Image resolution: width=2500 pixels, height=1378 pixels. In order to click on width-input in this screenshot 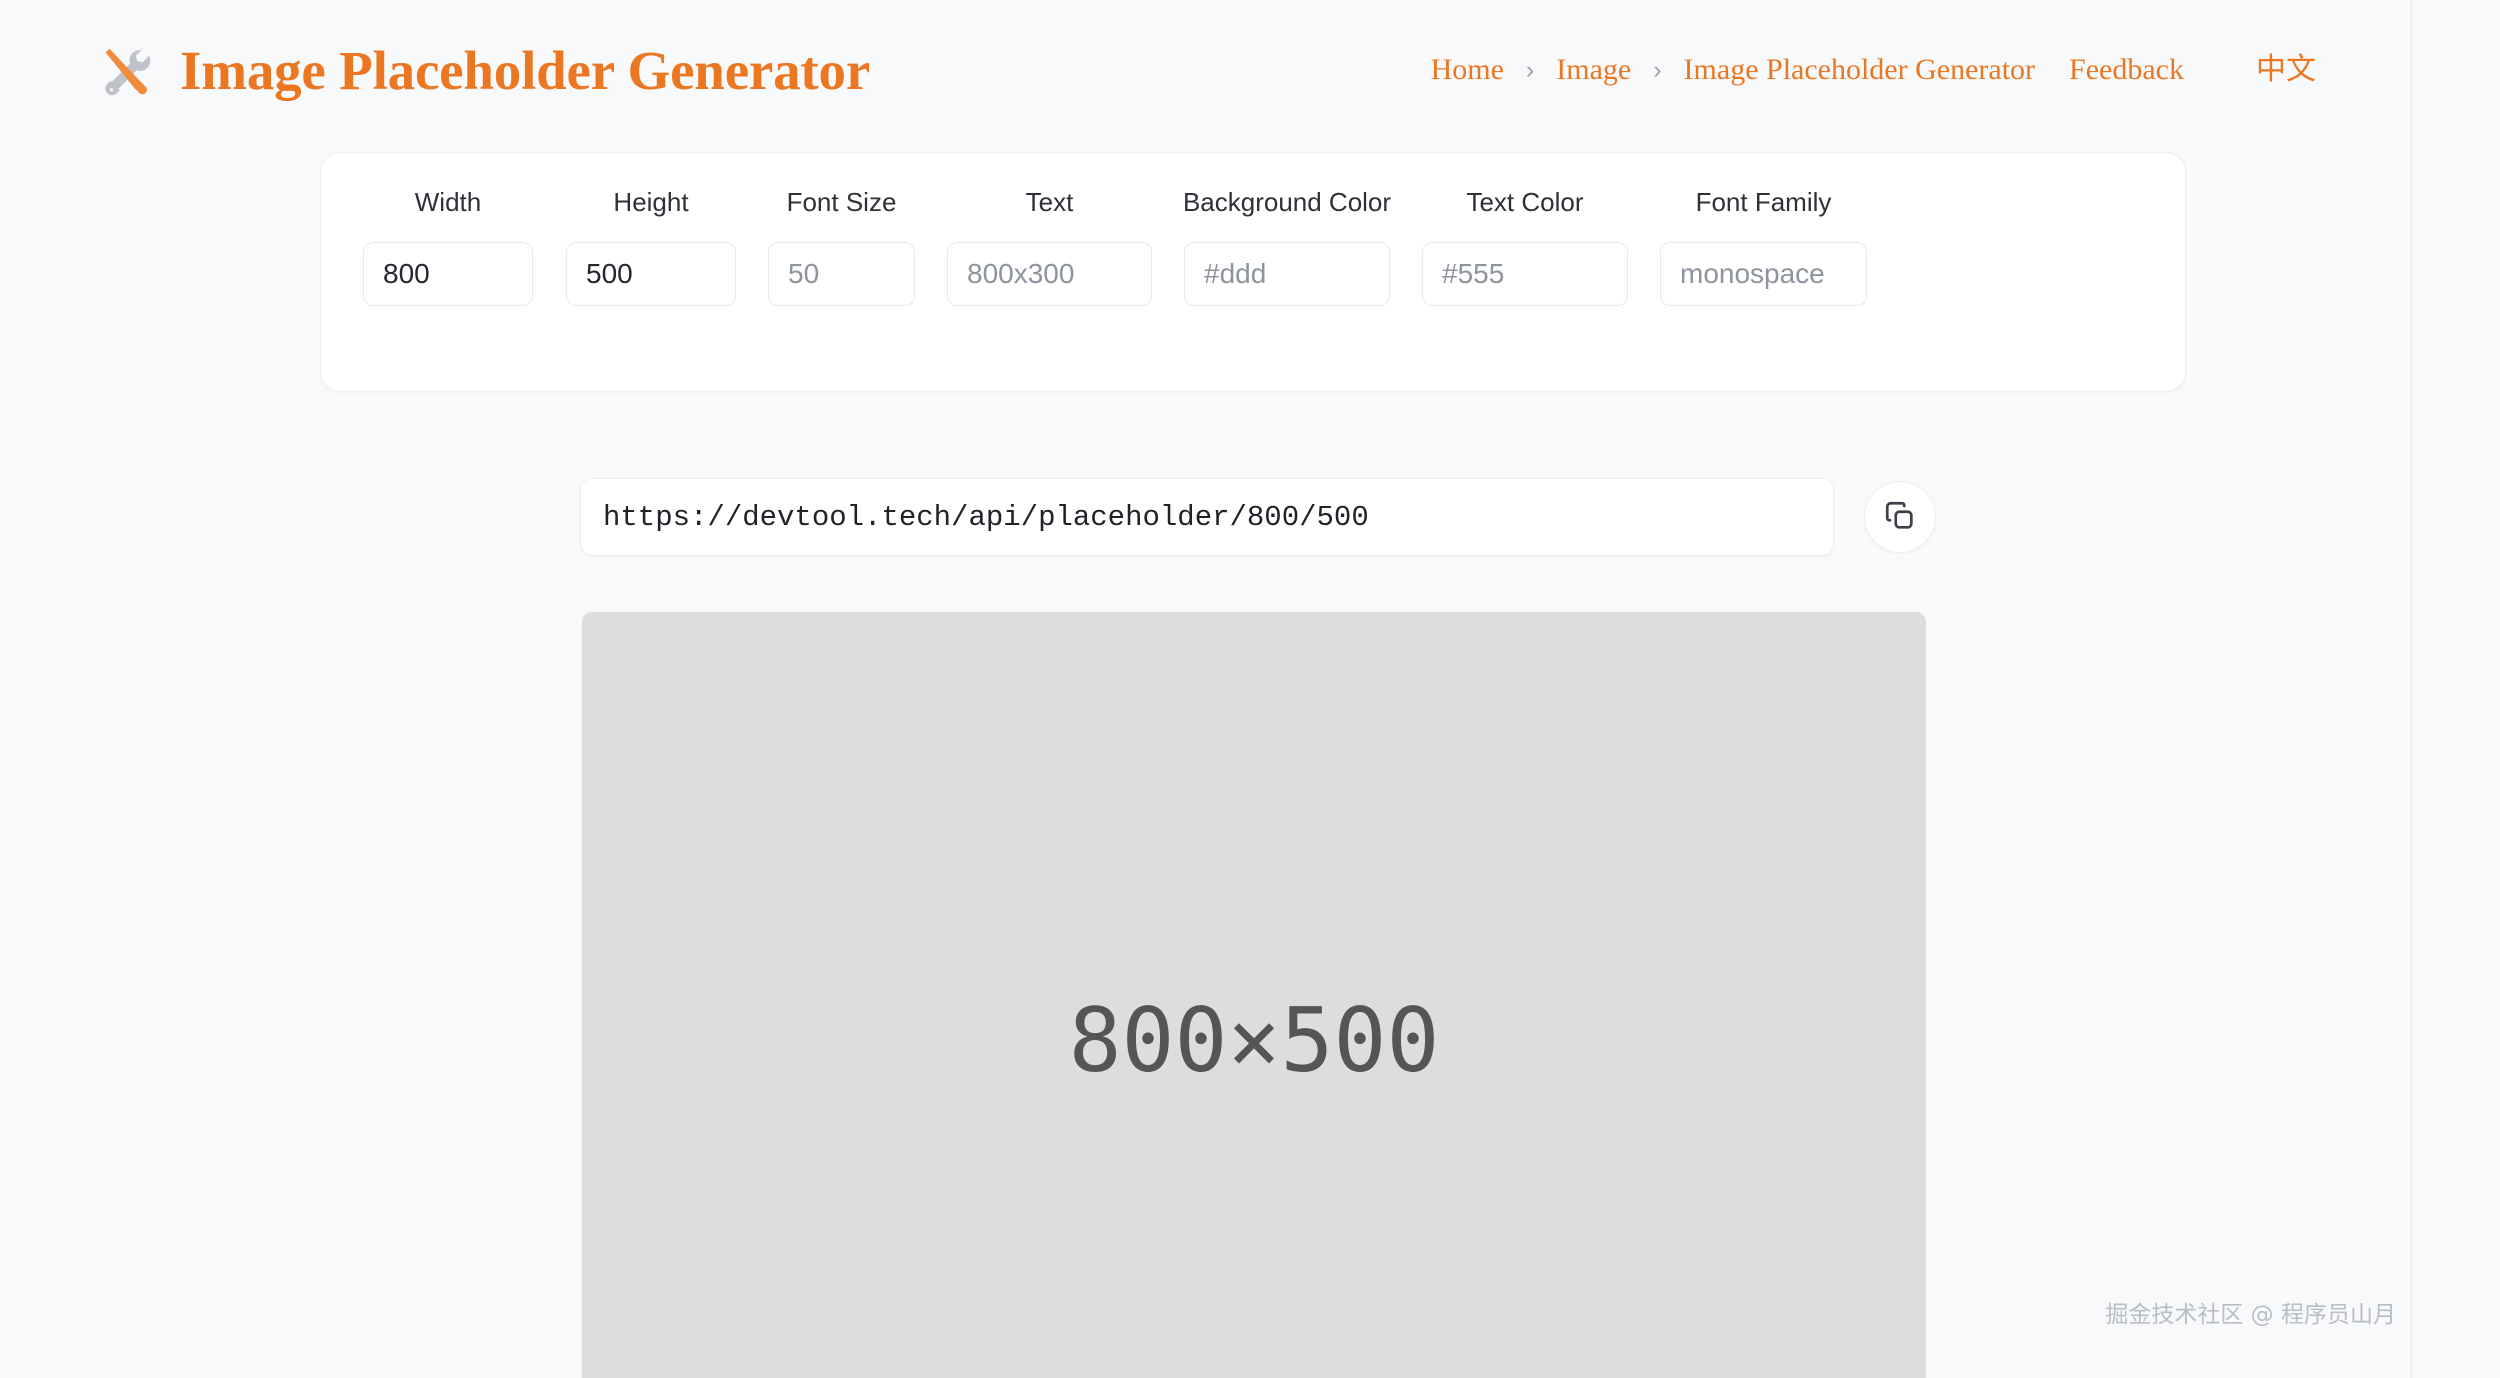, I will do `click(448, 274)`.